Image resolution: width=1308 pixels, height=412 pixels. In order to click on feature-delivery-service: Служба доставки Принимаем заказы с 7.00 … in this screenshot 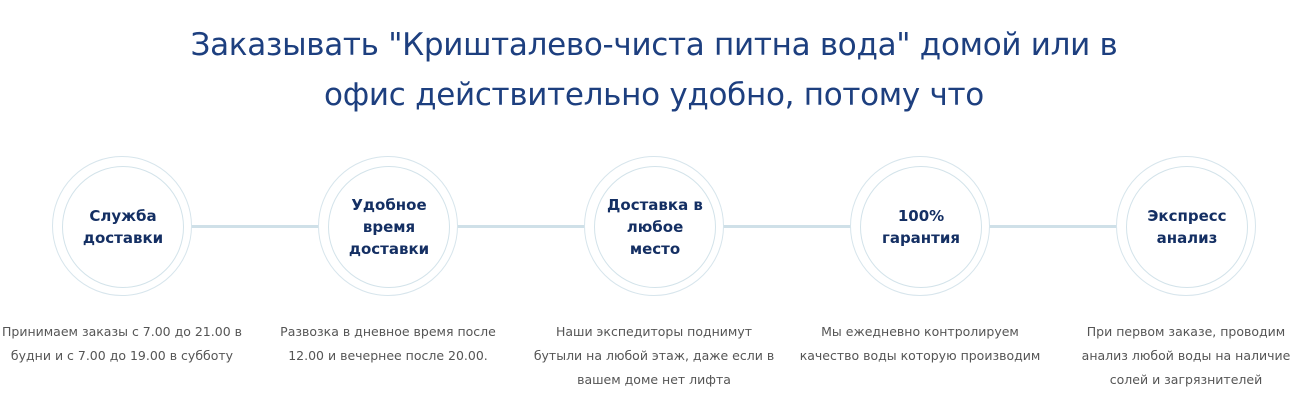, I will do `click(126, 262)`.